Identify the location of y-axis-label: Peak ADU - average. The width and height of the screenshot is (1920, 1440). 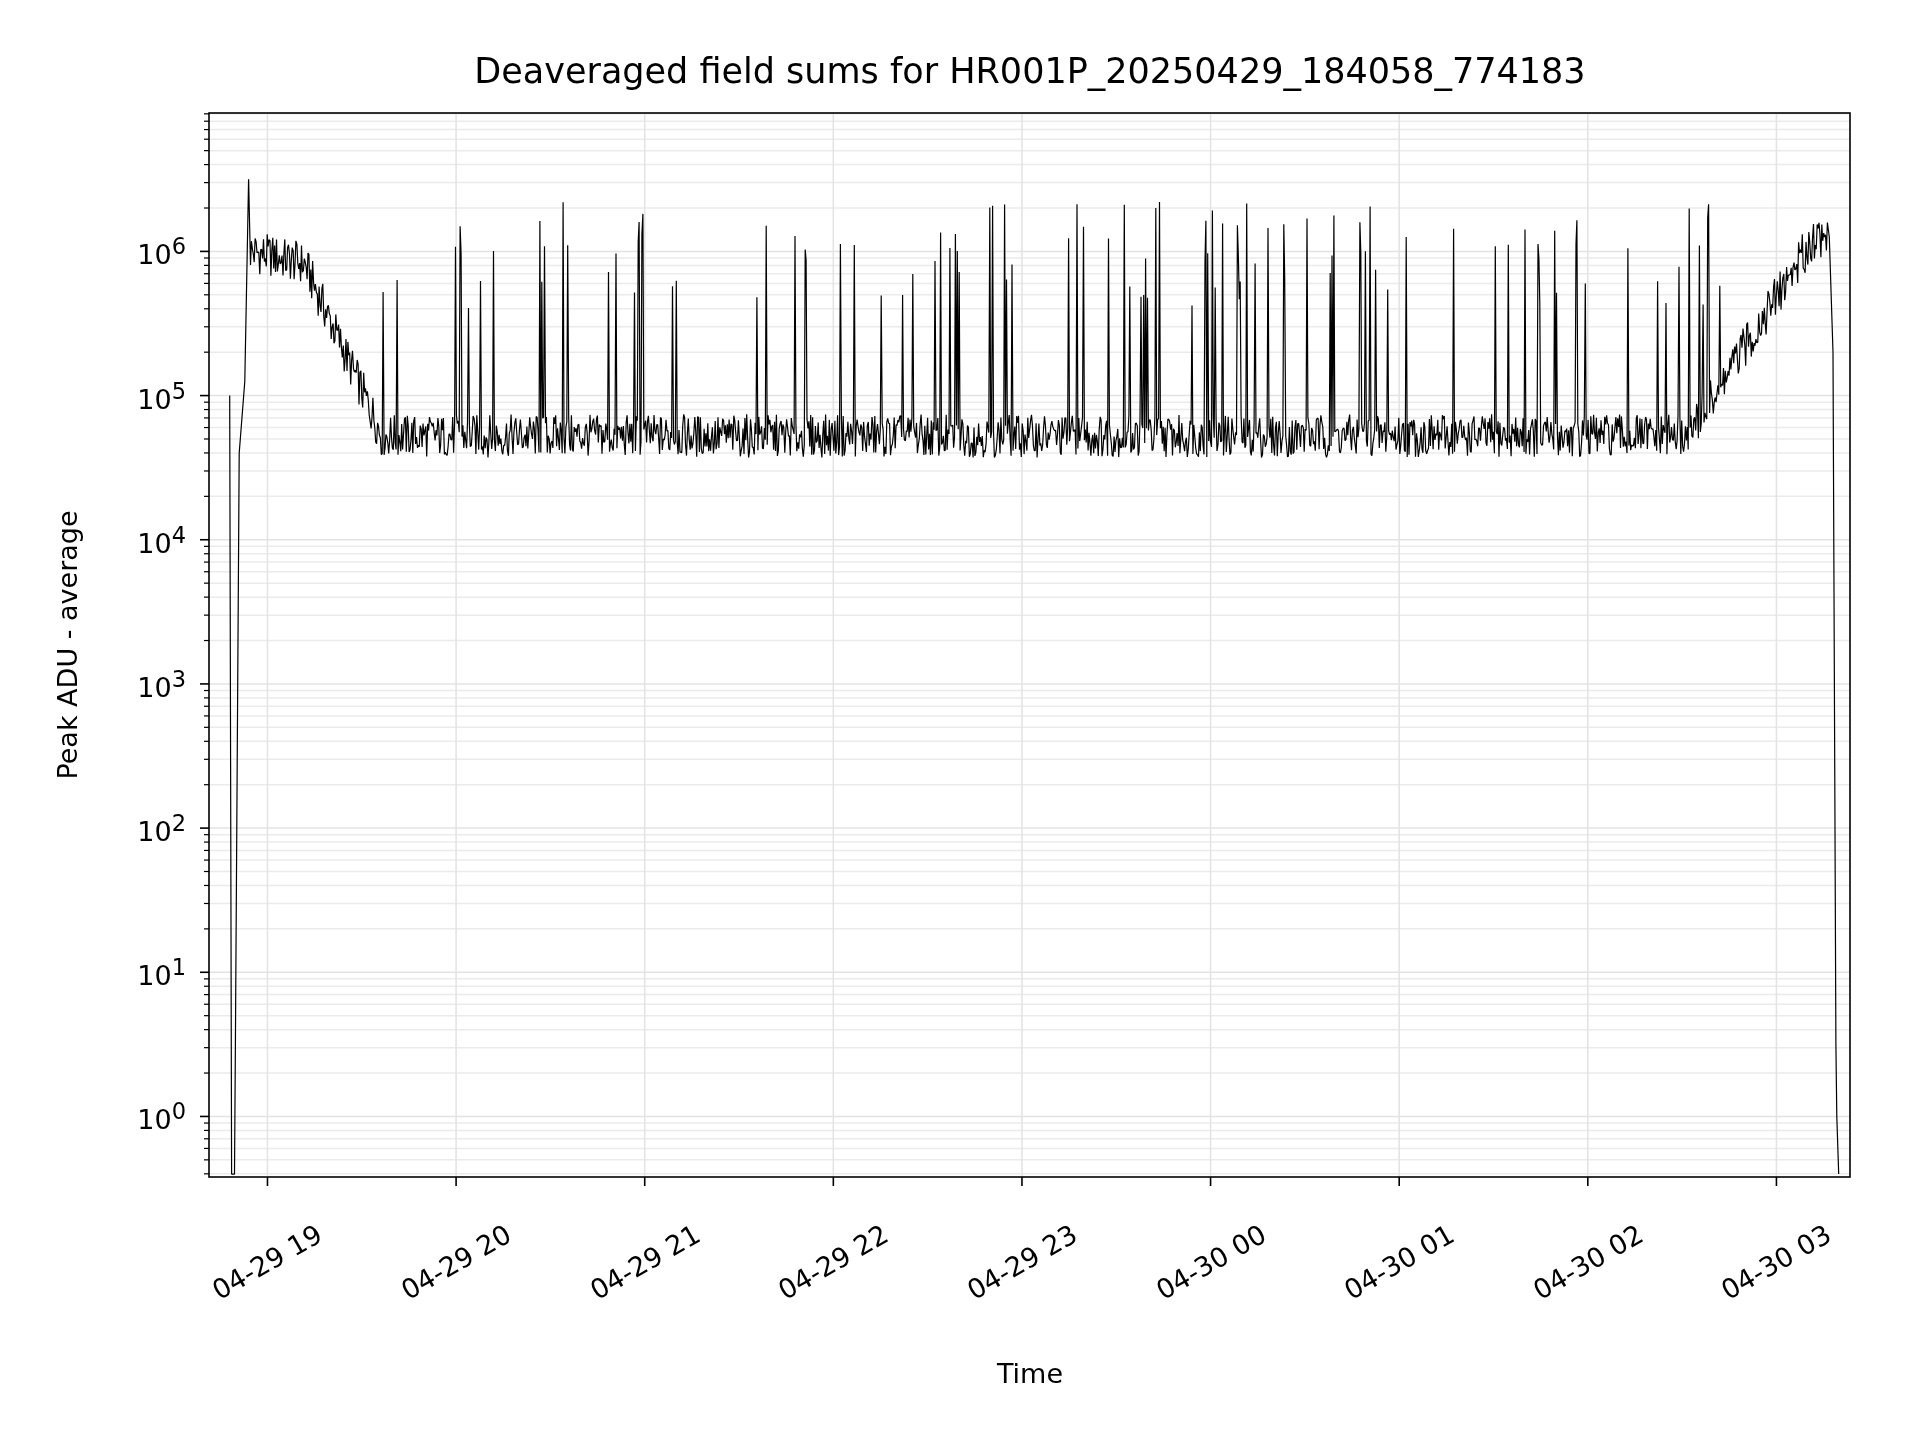
(67, 645).